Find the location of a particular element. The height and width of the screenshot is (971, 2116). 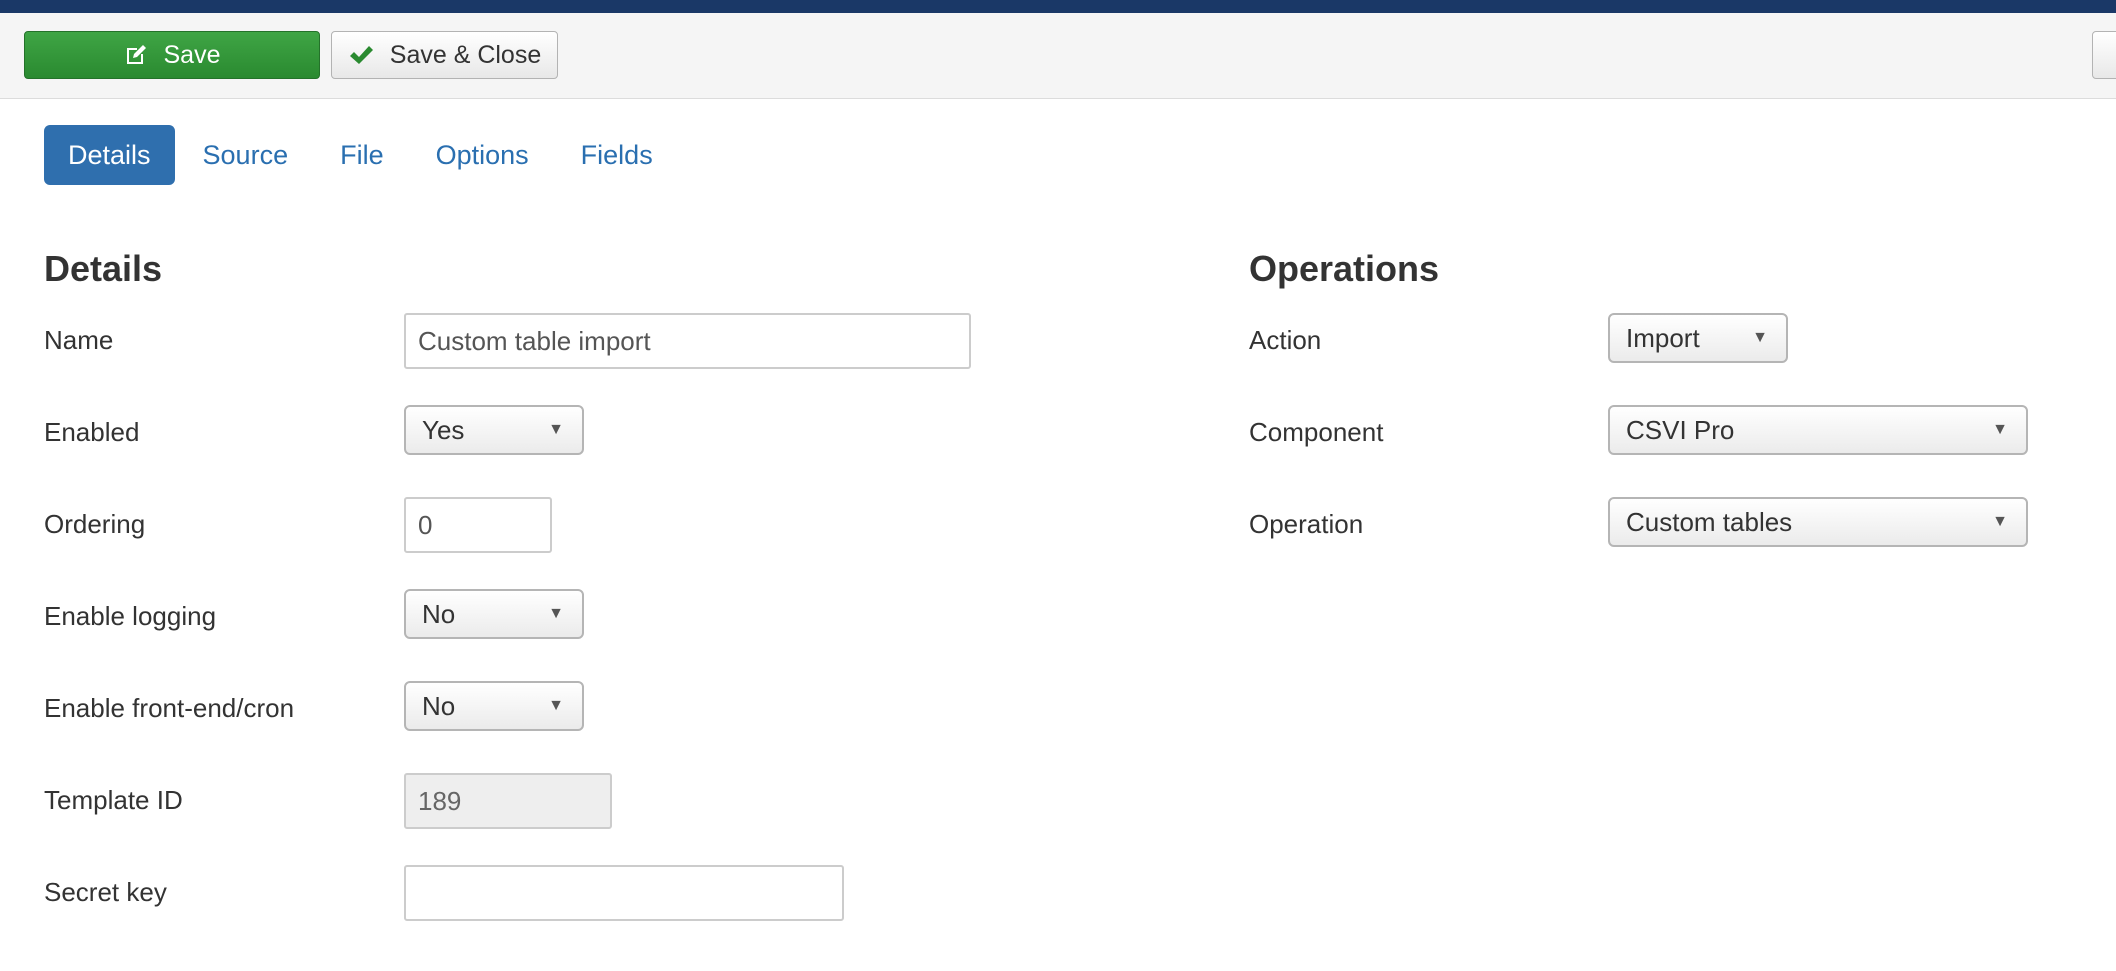

tab-bar: Details Source File Options Fields is located at coordinates (362, 155).